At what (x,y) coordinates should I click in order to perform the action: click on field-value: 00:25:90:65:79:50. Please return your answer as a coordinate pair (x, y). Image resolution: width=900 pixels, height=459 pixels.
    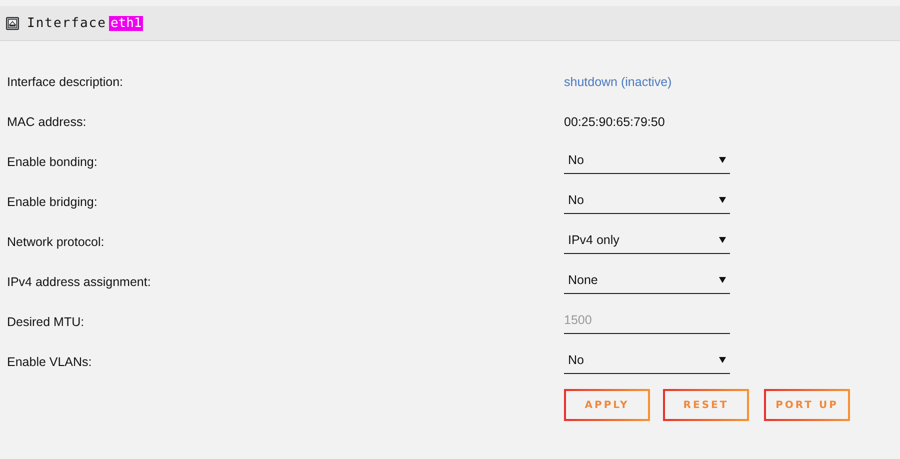
    Looking at the image, I should click on (614, 121).